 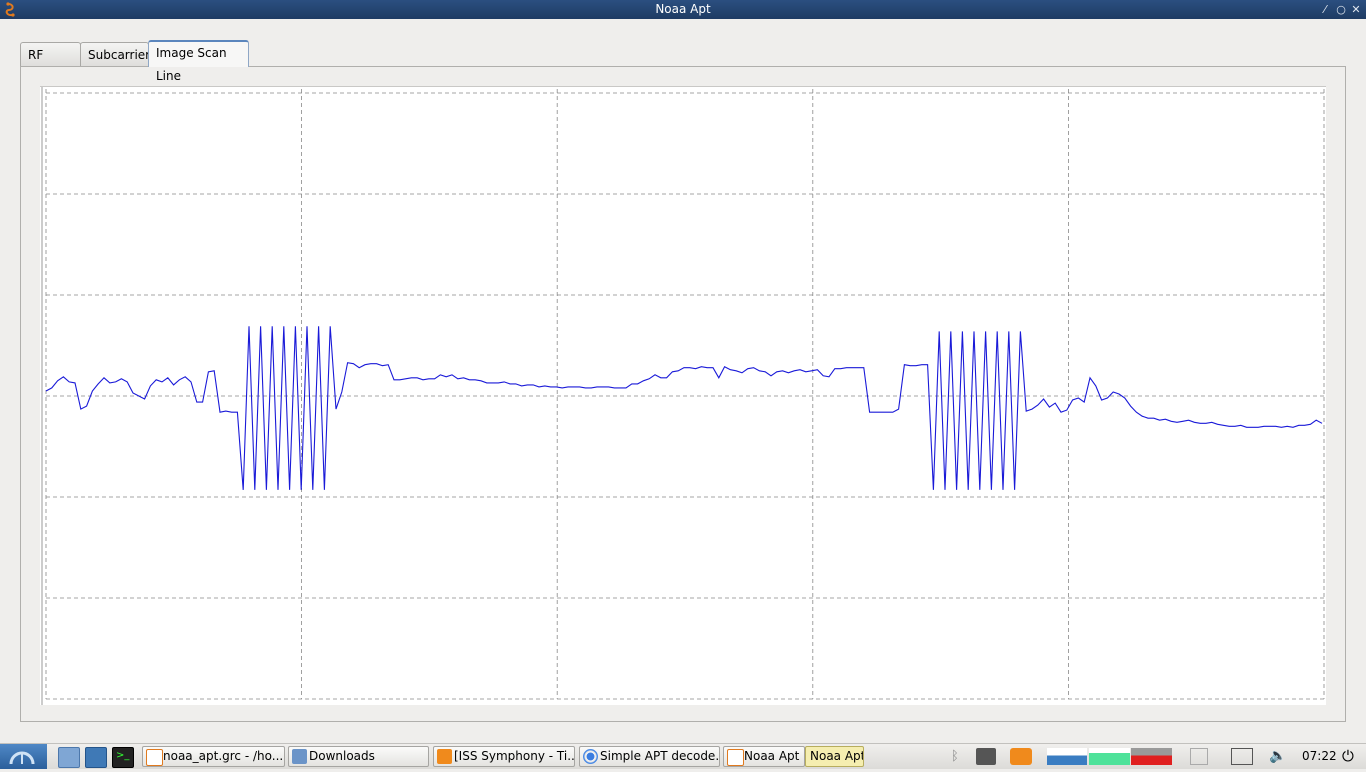 I want to click on start-menu-button, so click(x=23, y=756).